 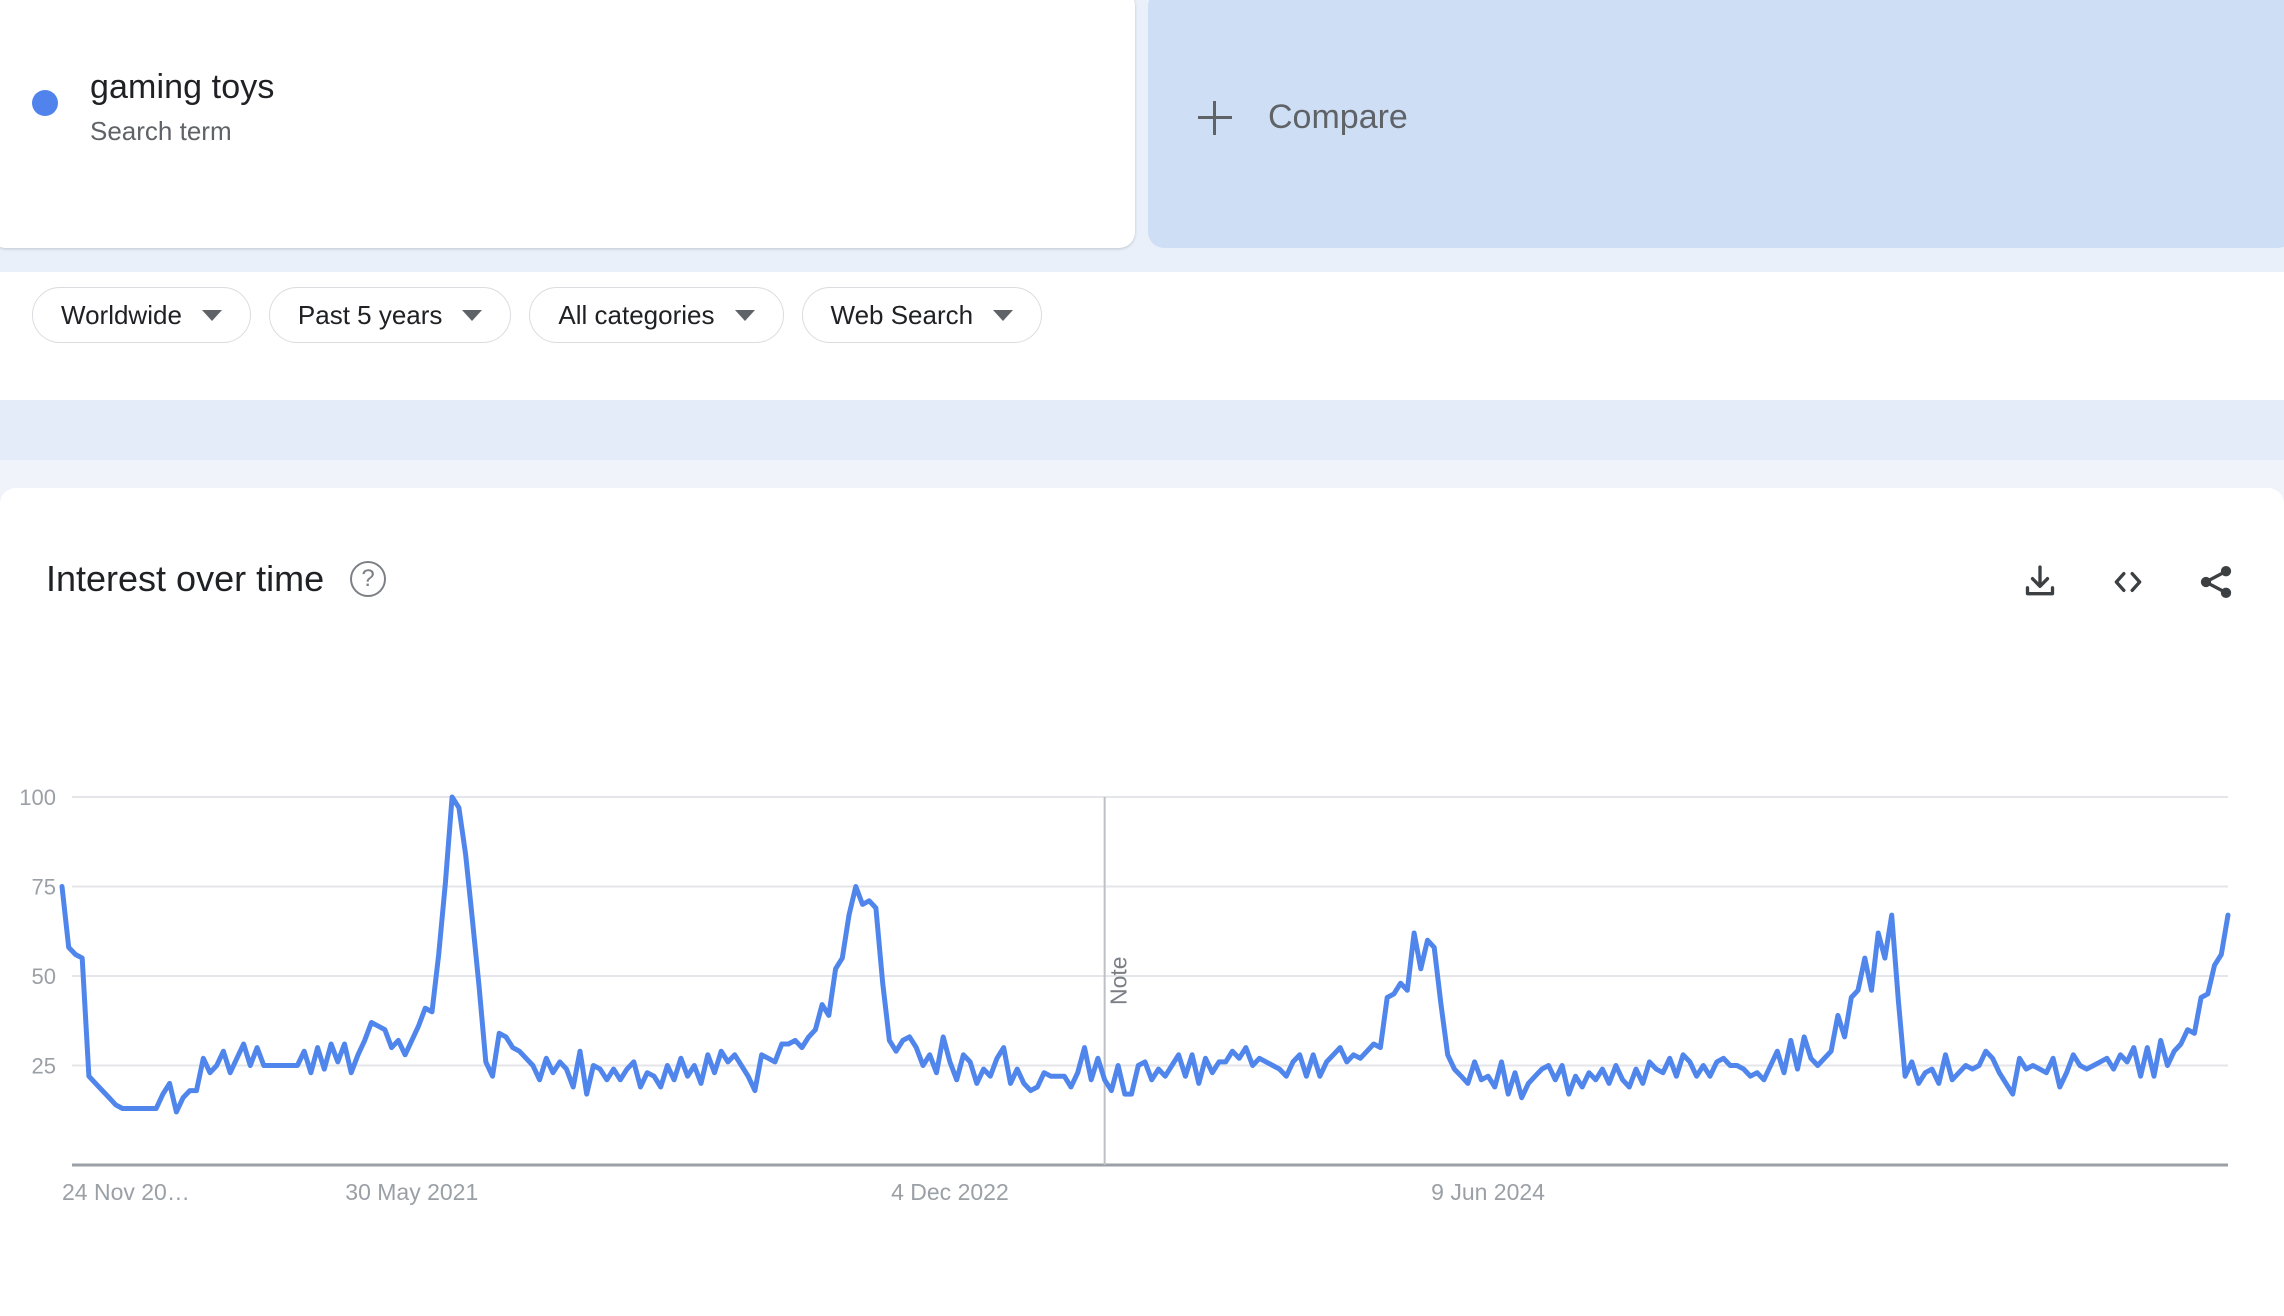 I want to click on filter-chip-category-label: All categories, so click(x=636, y=314).